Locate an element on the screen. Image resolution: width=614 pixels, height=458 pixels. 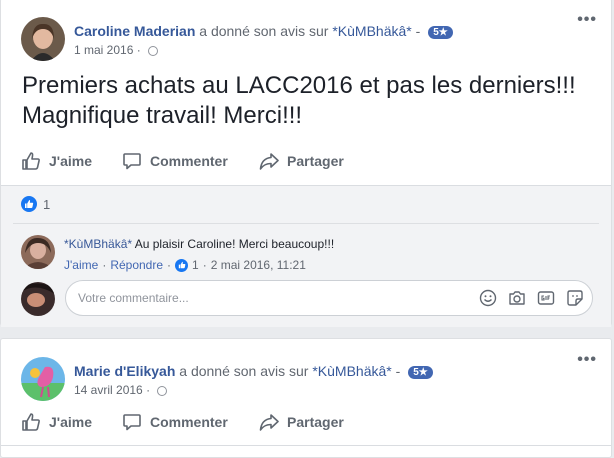
commenter-avatar is located at coordinates (38, 252).